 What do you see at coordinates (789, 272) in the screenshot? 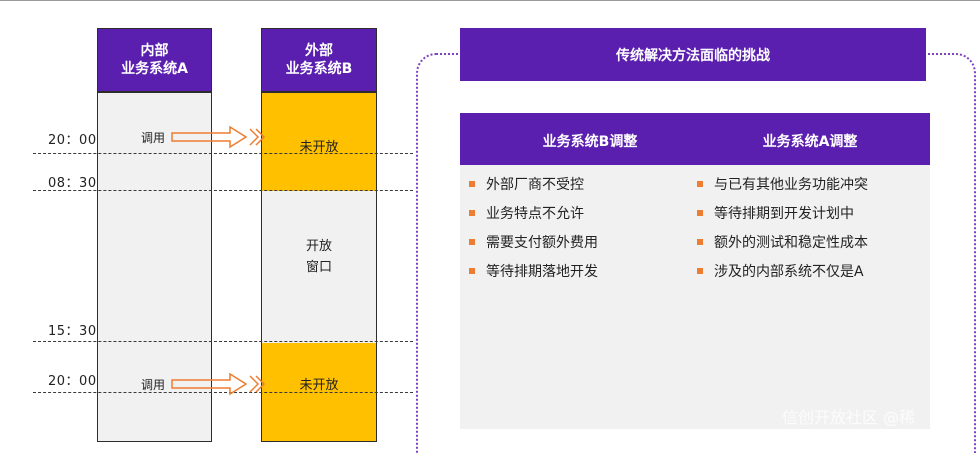
I see `a-item-text: 涉及的内部系统不仅是A` at bounding box center [789, 272].